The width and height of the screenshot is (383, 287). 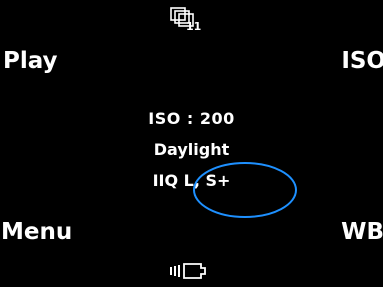 What do you see at coordinates (36, 232) in the screenshot?
I see `menu-softkey: Menu` at bounding box center [36, 232].